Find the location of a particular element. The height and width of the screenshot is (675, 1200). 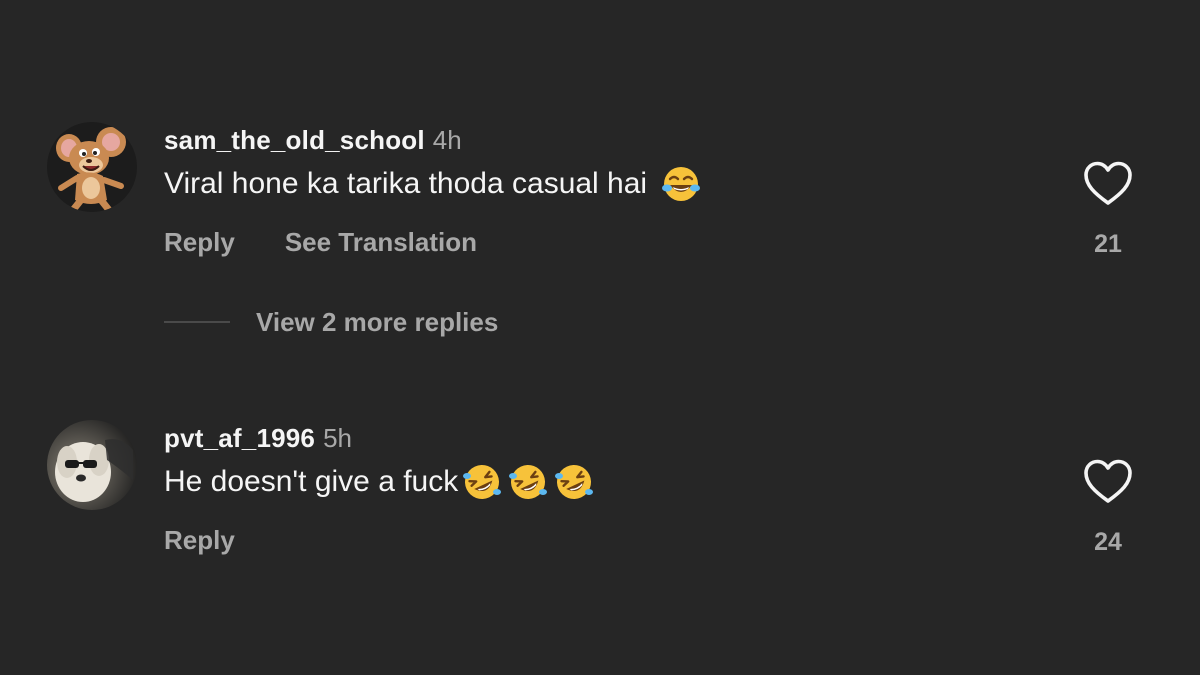

comment-body: Viral hone ka tarika thoda casual hai is located at coordinates (406, 183).